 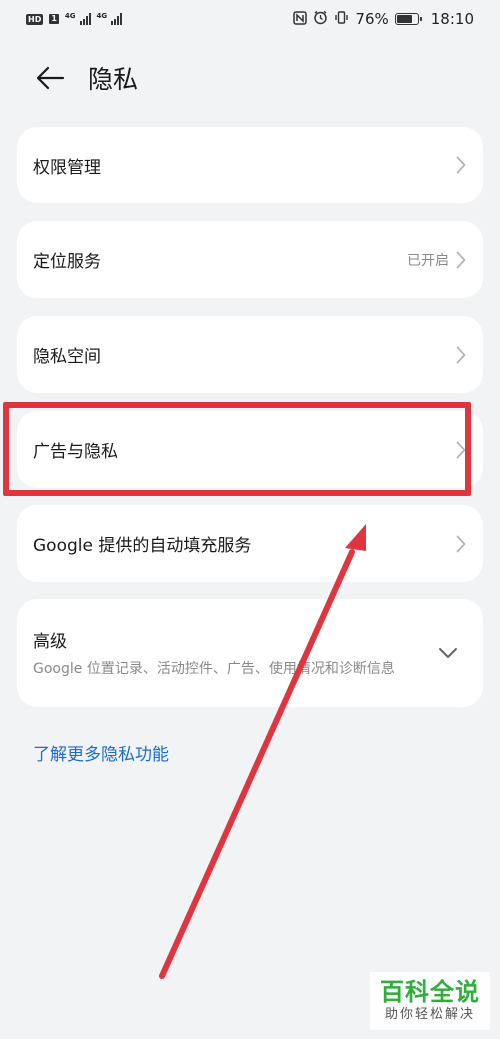 I want to click on network-type-2: 4G, so click(x=102, y=16).